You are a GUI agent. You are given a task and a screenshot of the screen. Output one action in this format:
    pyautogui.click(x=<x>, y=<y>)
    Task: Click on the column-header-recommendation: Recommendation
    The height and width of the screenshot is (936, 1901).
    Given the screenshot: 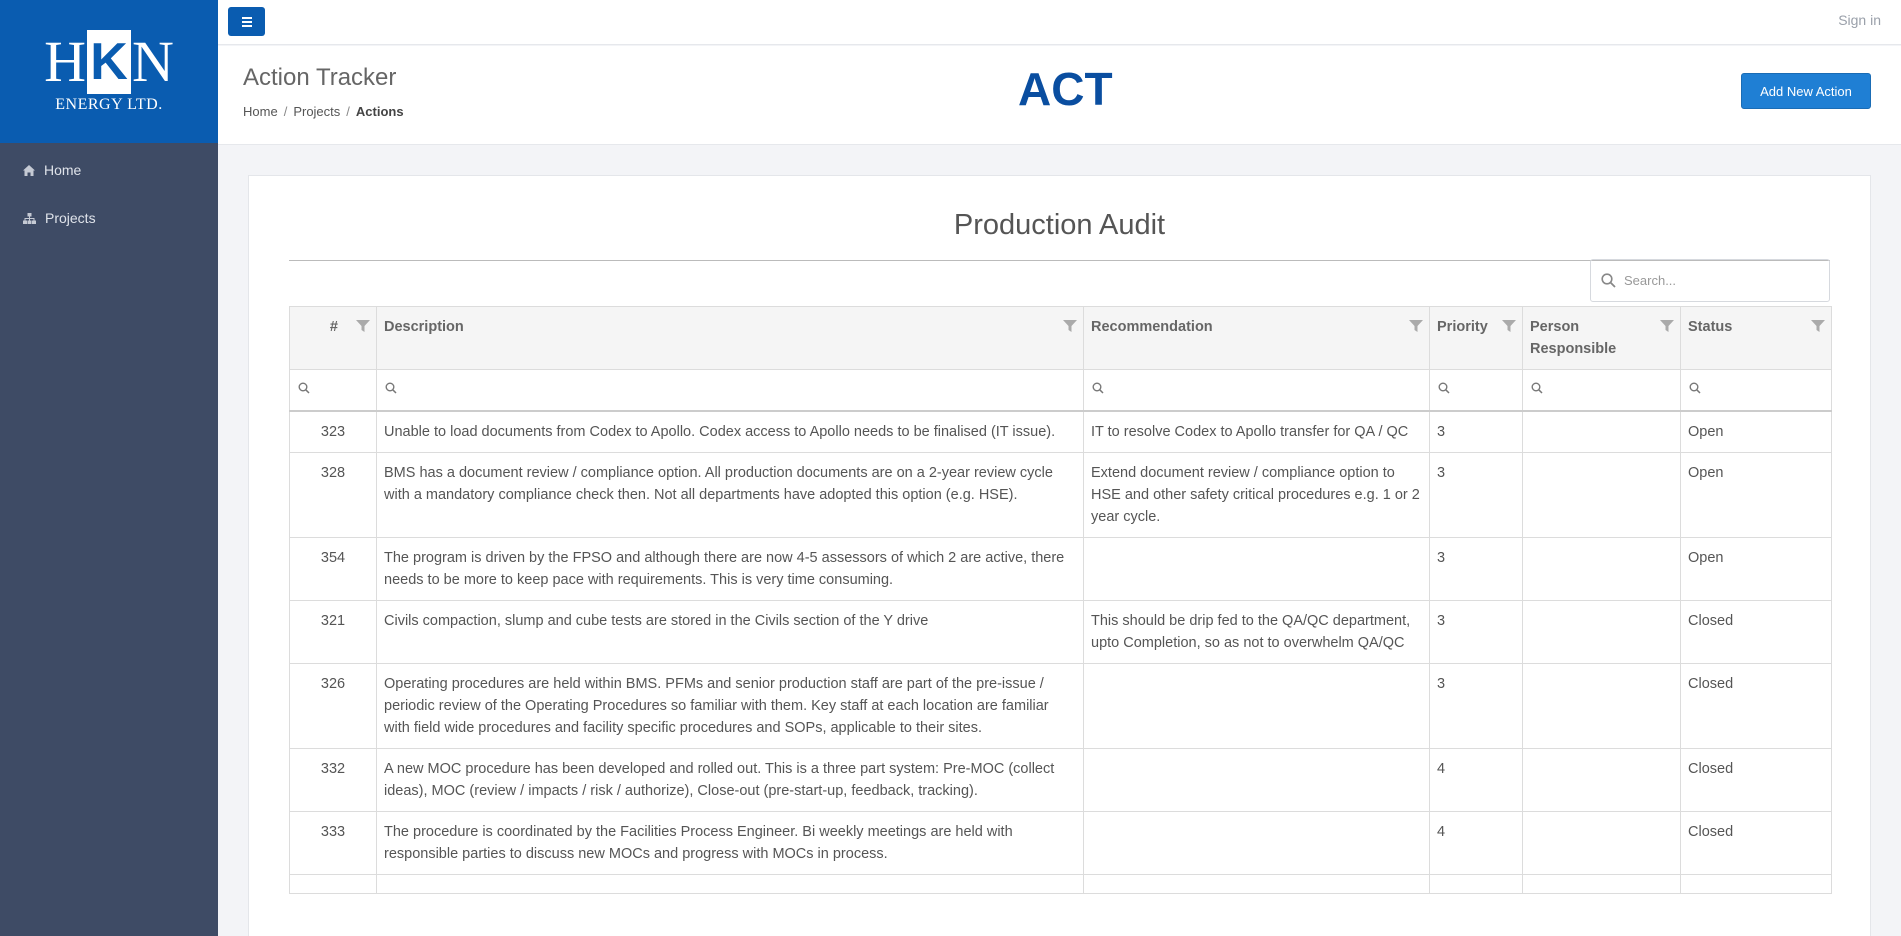 What is the action you would take?
    pyautogui.click(x=1256, y=338)
    